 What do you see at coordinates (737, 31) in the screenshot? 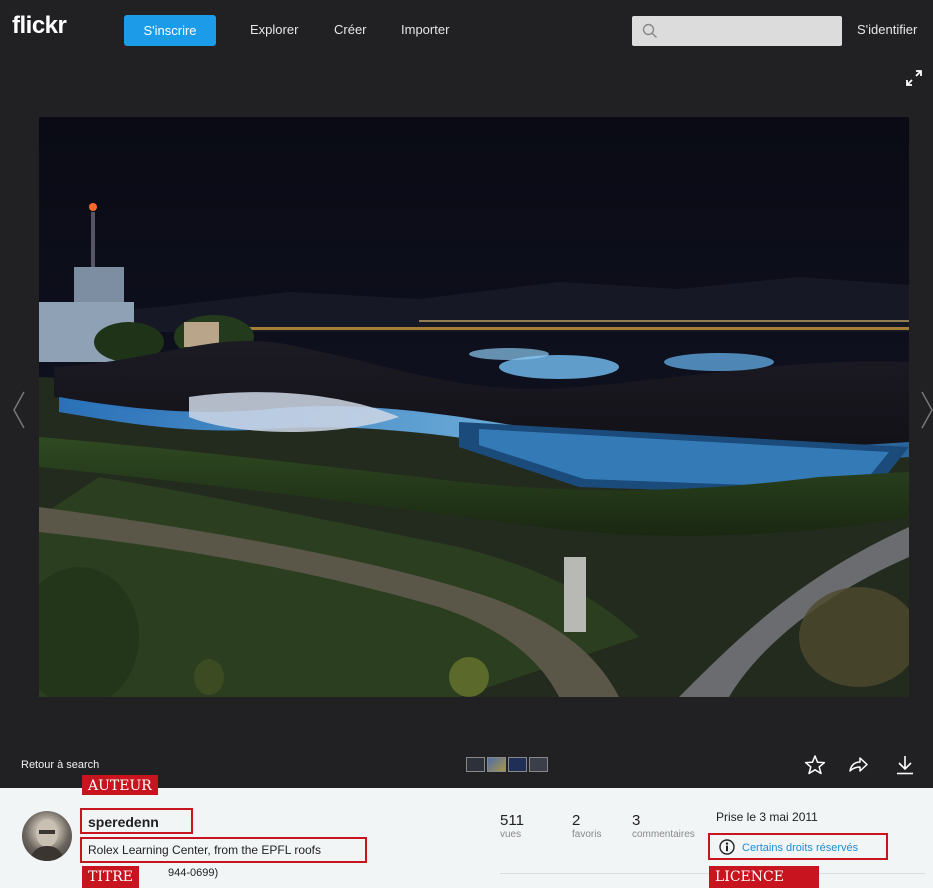
I see `search-input` at bounding box center [737, 31].